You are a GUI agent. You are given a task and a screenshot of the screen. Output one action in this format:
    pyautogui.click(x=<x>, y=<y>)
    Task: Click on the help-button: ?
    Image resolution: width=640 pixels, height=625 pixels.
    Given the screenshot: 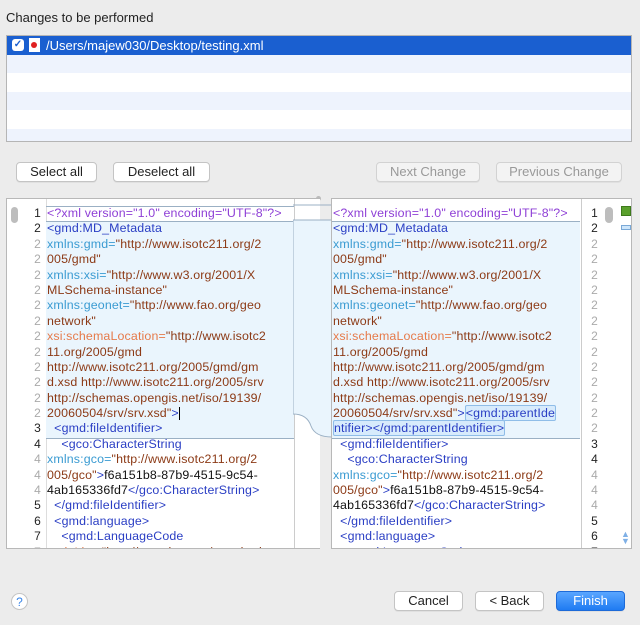 What is the action you would take?
    pyautogui.click(x=19, y=601)
    